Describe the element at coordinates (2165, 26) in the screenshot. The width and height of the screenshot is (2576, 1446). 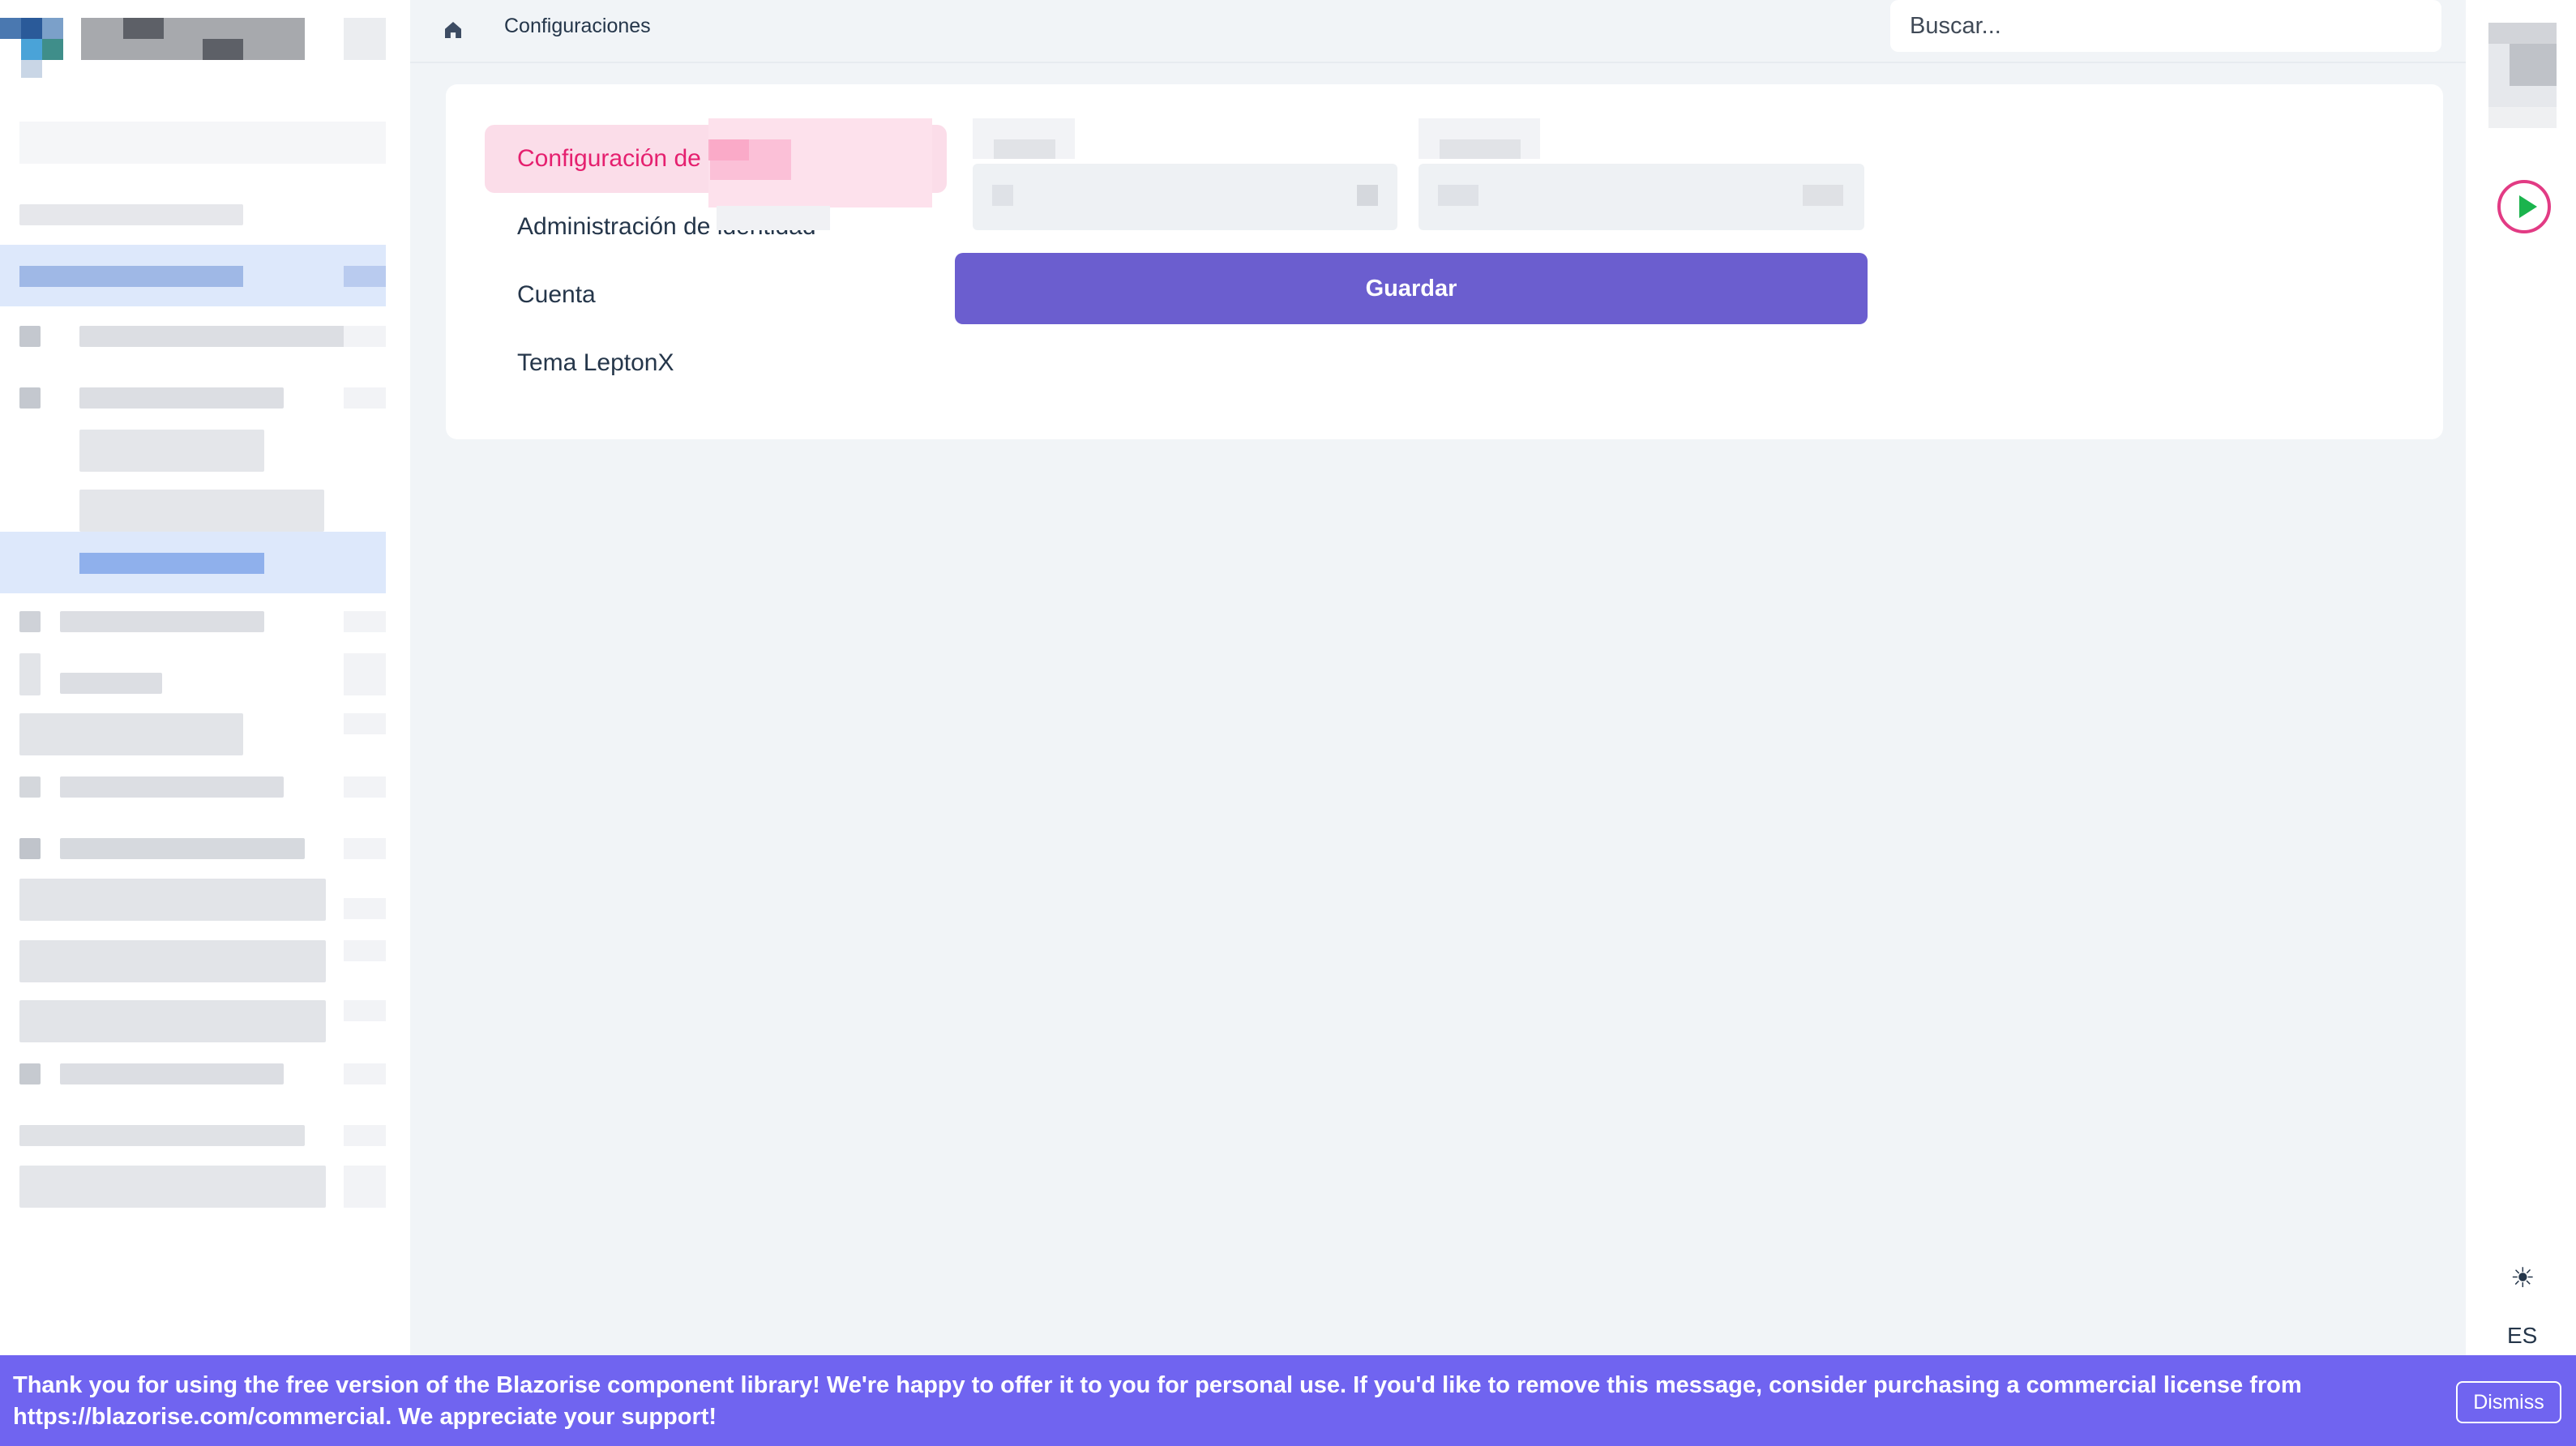
I see `search-input` at that location.